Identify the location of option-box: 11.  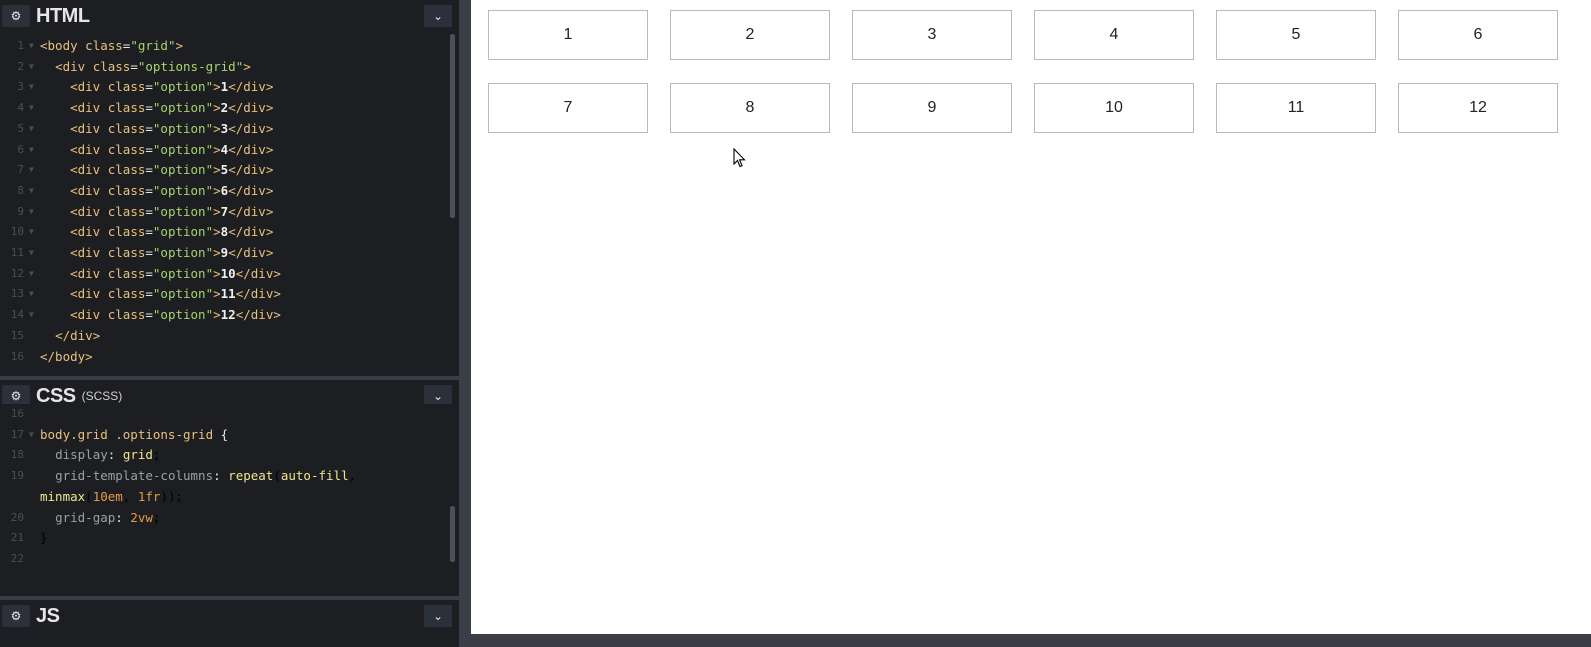
(1296, 108).